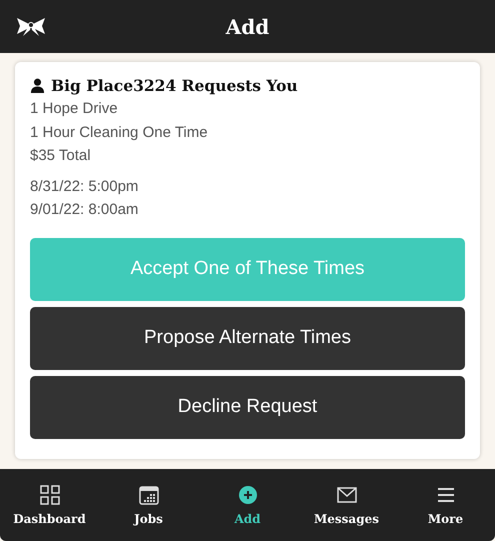 This screenshot has height=541, width=495. What do you see at coordinates (149, 495) in the screenshot?
I see `calendar-icon` at bounding box center [149, 495].